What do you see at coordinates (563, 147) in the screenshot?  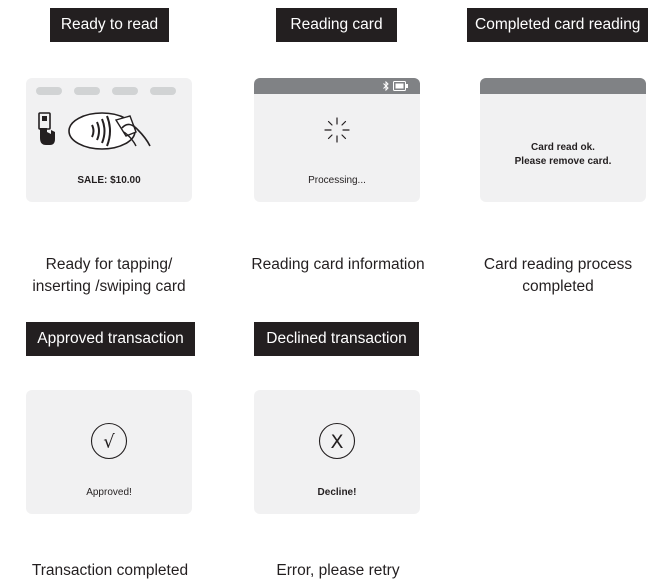 I see `card-read-ok-text: Card read ok.` at bounding box center [563, 147].